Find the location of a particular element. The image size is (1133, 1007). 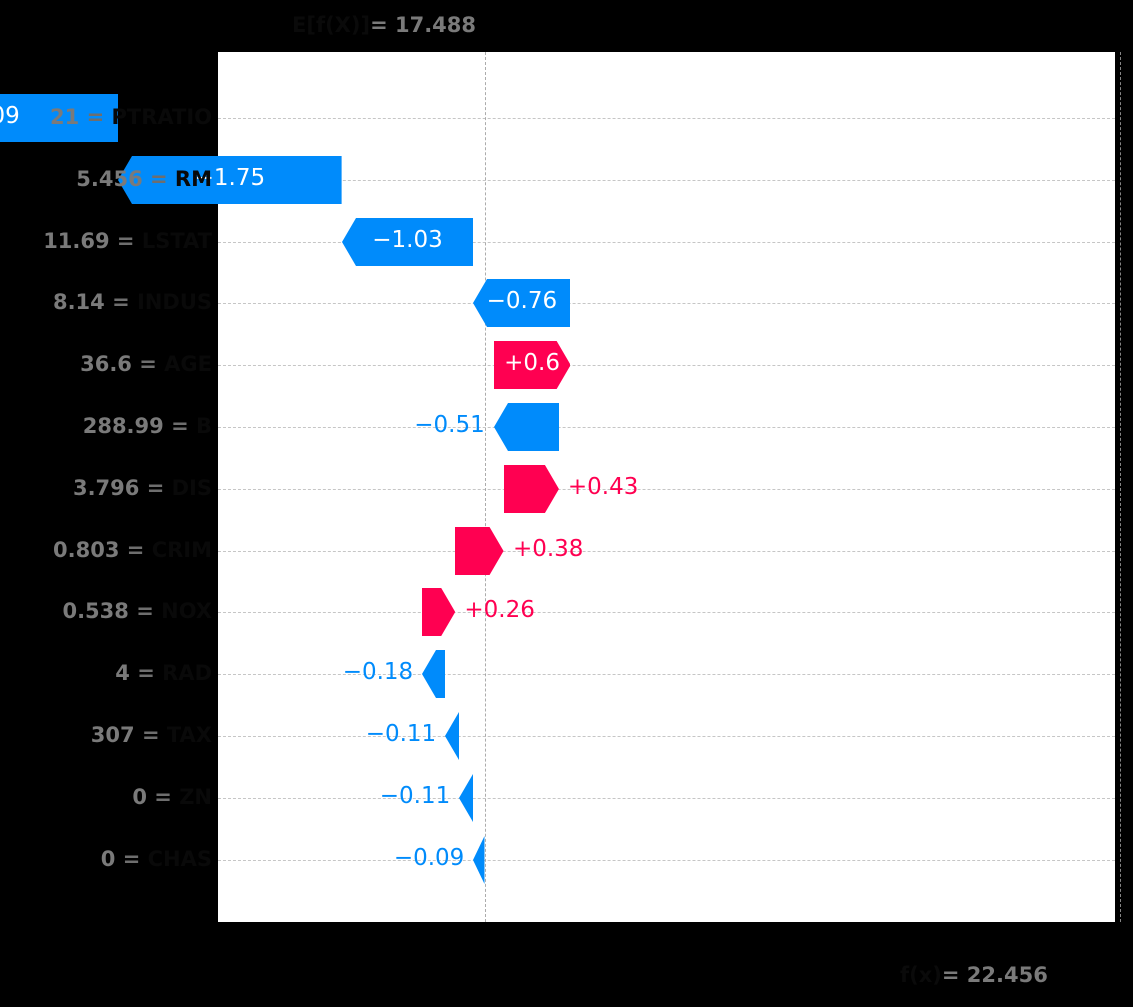

bar-value-label-nox: +0.26 is located at coordinates (499, 610).